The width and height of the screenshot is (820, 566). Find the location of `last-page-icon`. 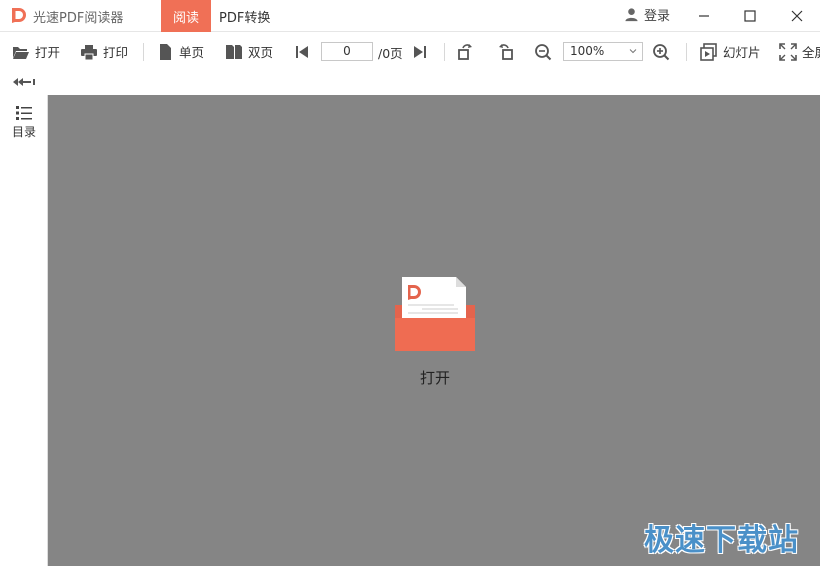

last-page-icon is located at coordinates (420, 51).